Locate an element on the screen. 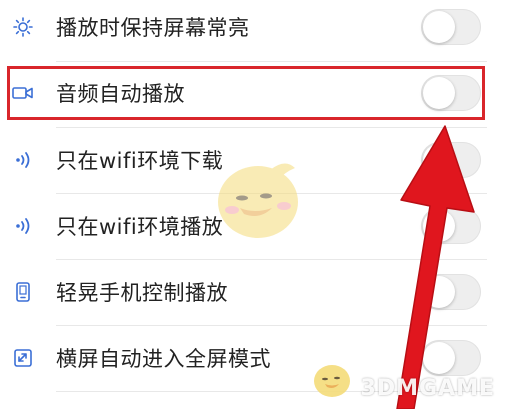 The width and height of the screenshot is (505, 409). watermark-logo: 3DMGAME is located at coordinates (427, 388).